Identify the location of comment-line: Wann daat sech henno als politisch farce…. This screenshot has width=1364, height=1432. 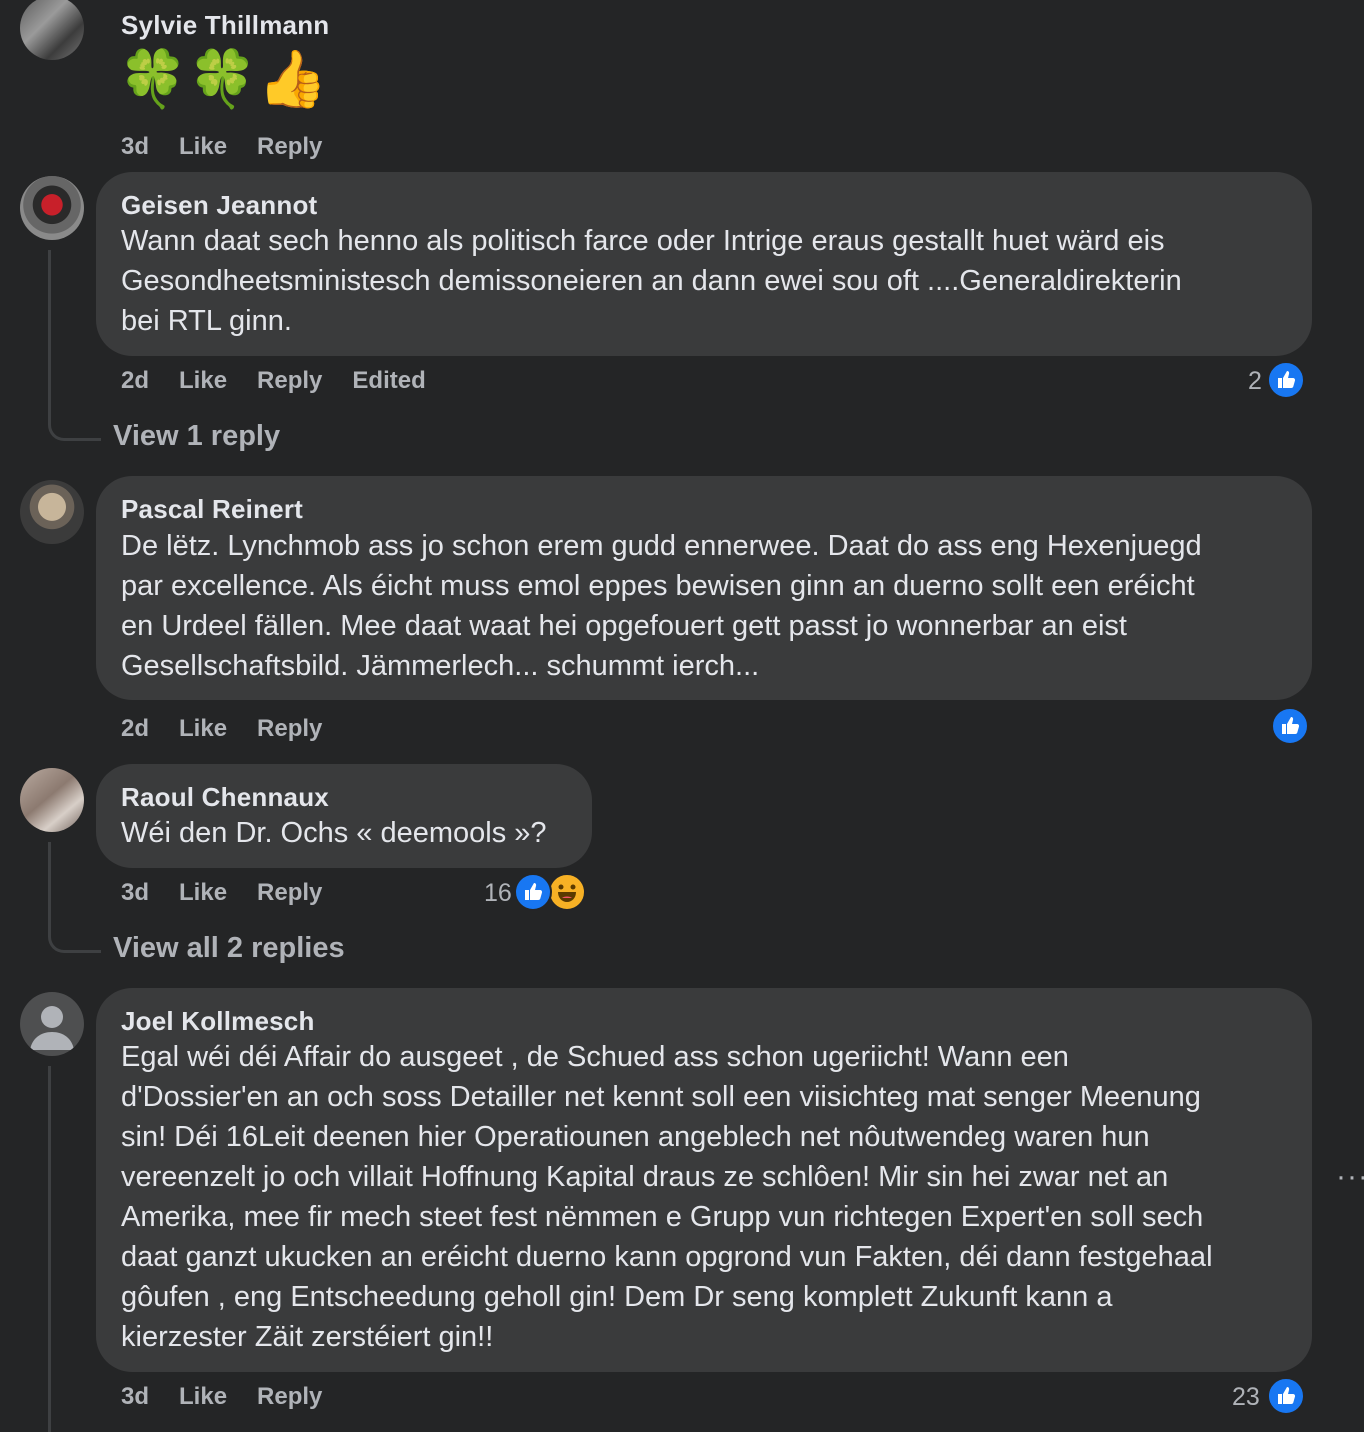
(643, 241).